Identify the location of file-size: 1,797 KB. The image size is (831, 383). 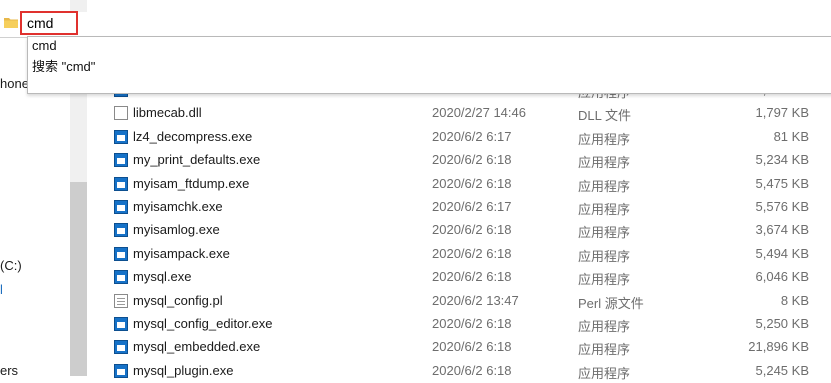
(782, 113).